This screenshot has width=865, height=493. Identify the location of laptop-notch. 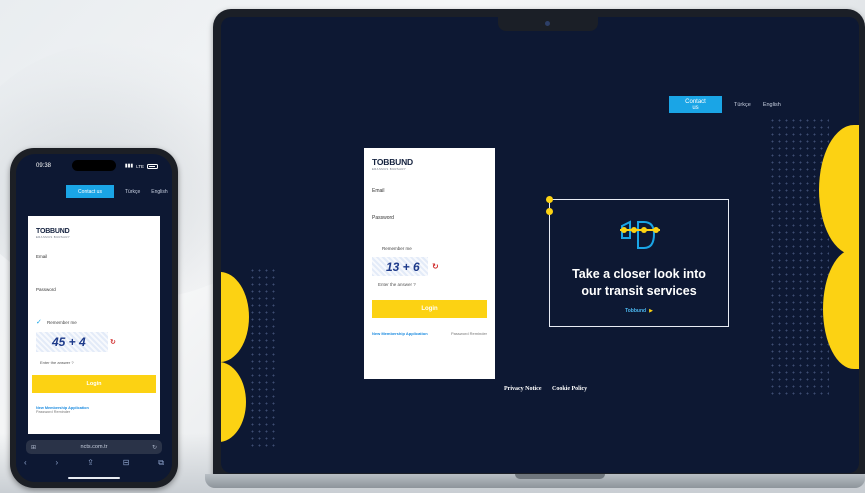
(548, 24).